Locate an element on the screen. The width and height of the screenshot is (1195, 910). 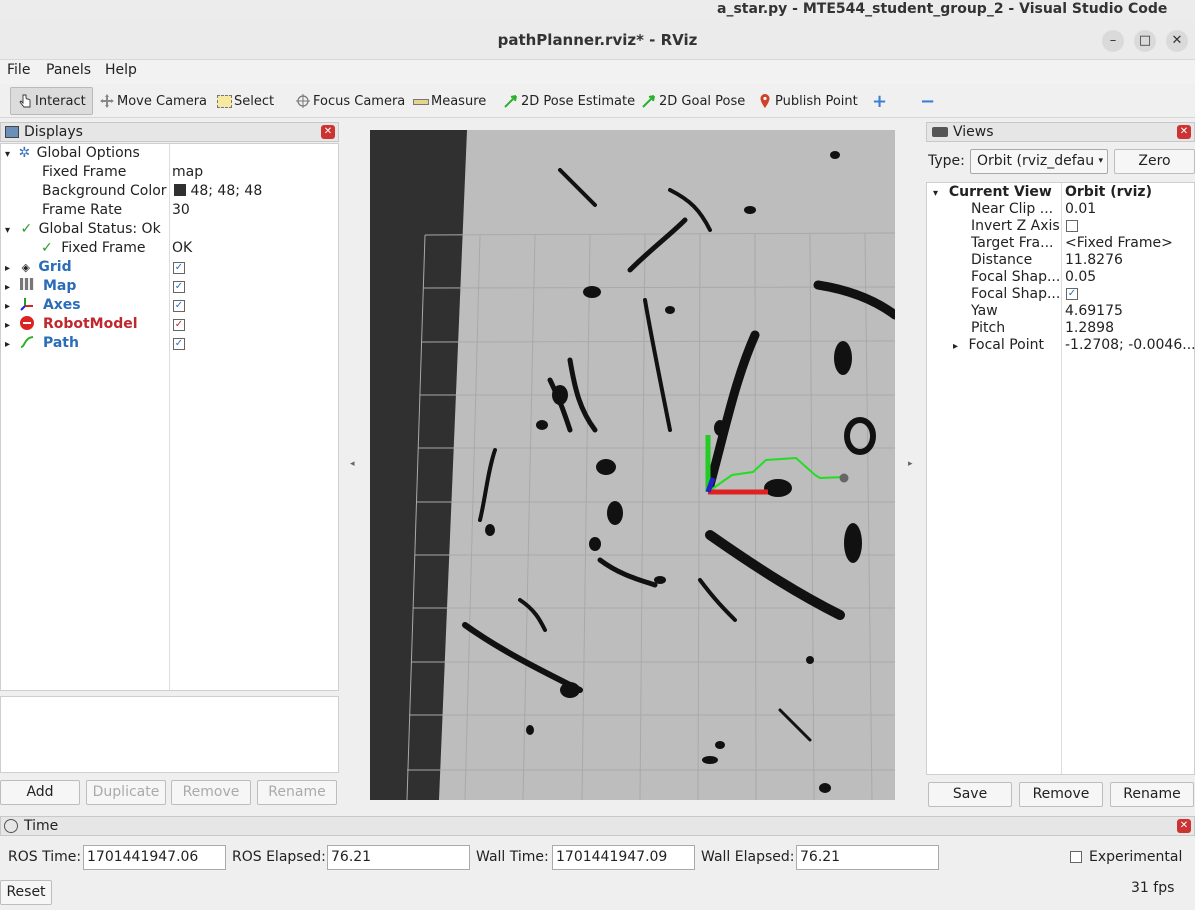
map-icon is located at coordinates (27, 284).